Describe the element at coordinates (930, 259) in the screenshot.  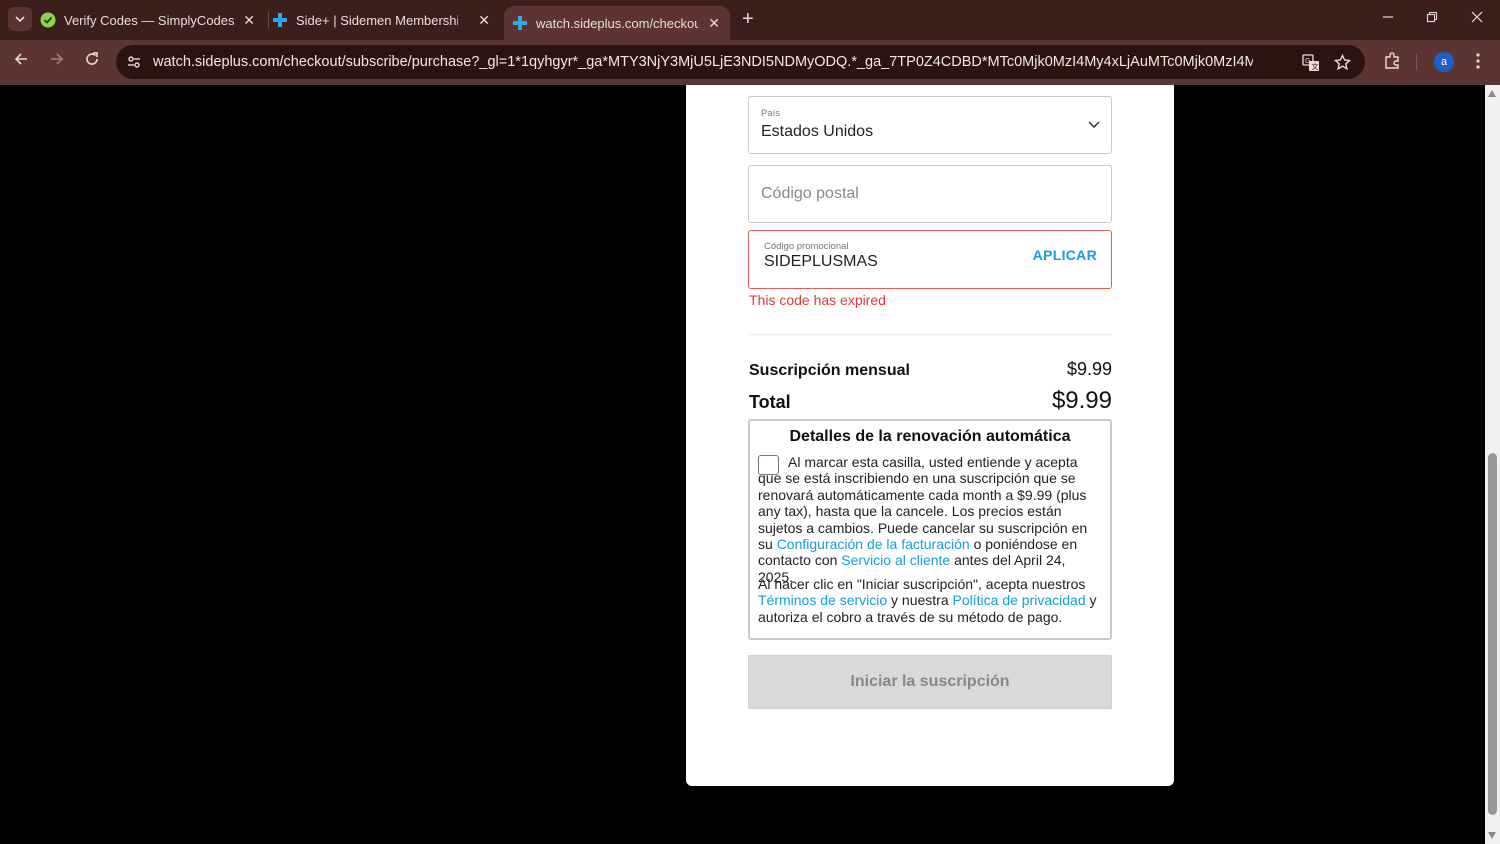
I see `promo-code-input: Código promocional SIDEPLUSMAS APLICAR` at that location.